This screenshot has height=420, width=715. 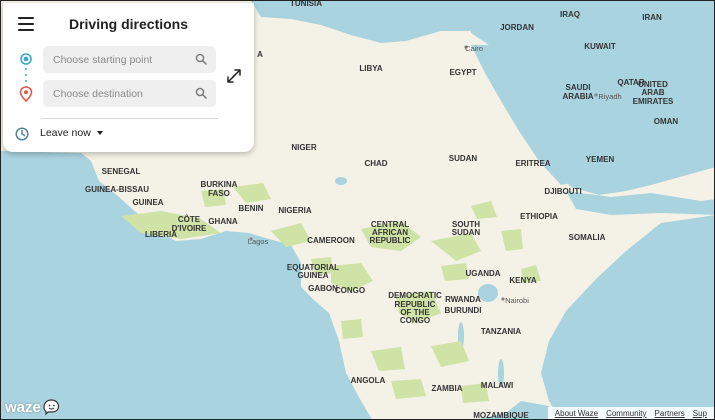 What do you see at coordinates (219, 184) in the screenshot?
I see `country-label: BURKINA` at bounding box center [219, 184].